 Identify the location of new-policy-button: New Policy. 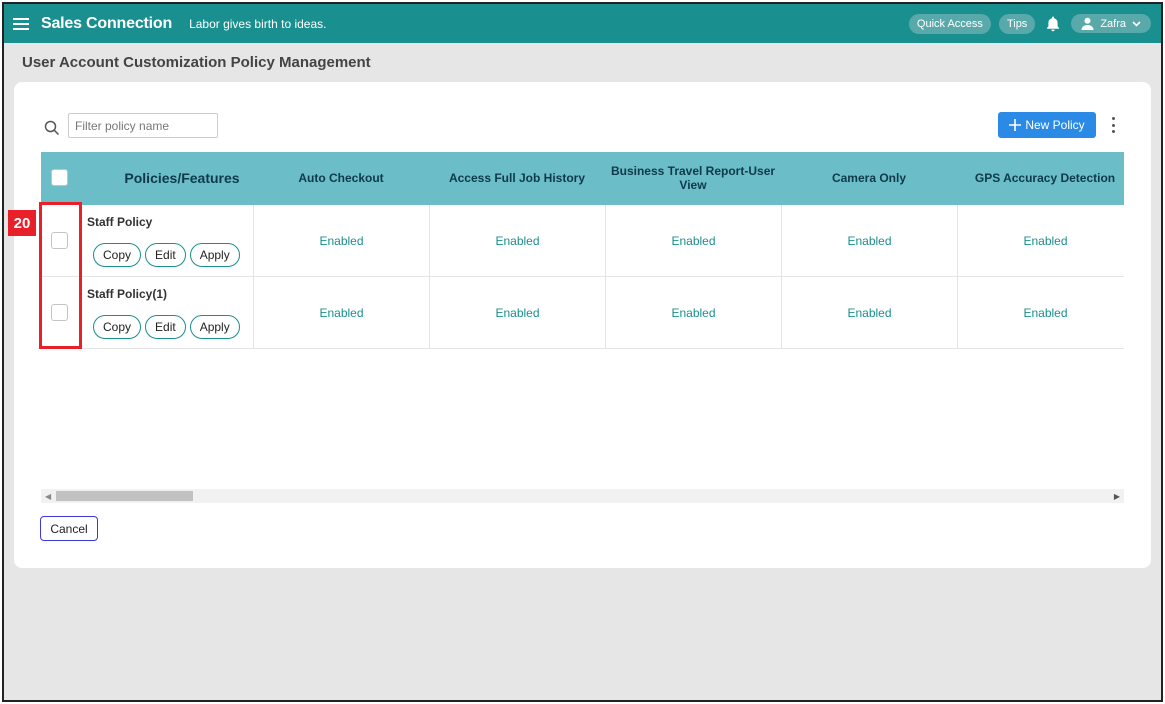
(1047, 125).